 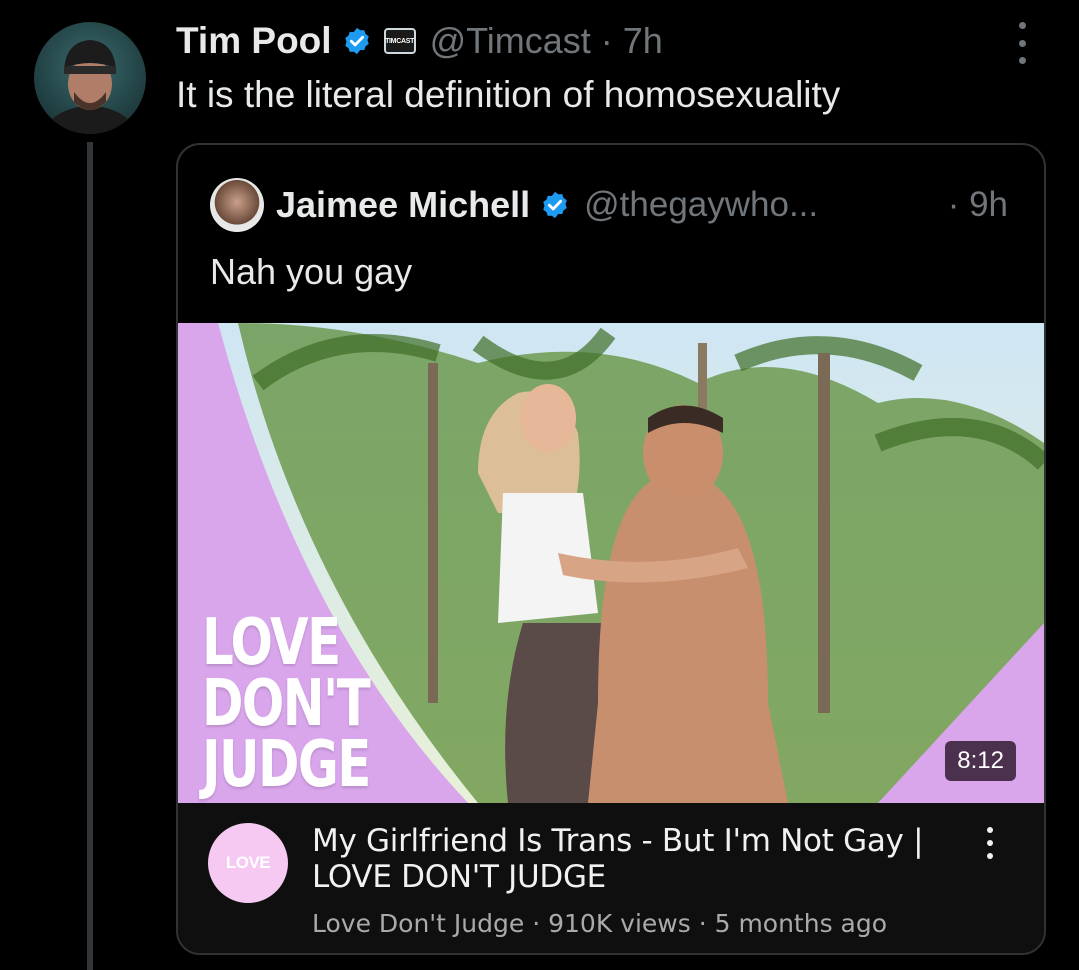 I want to click on author-handle-time: @Timcast · 7h, so click(x=546, y=41).